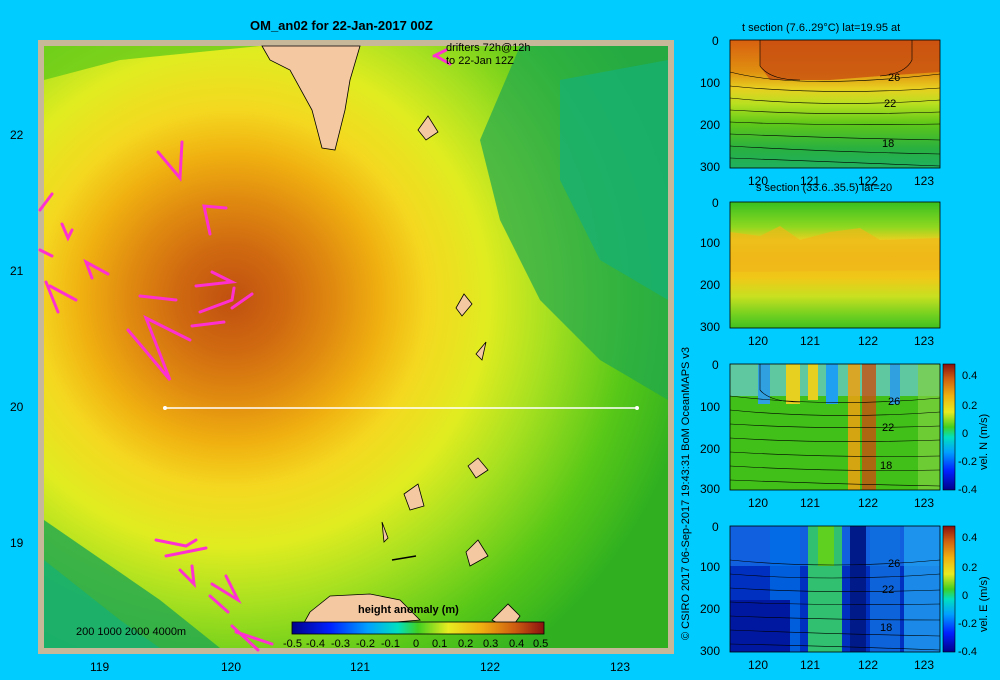 The image size is (1000, 680). I want to click on cbar-tick: -0.5, so click(292, 644).